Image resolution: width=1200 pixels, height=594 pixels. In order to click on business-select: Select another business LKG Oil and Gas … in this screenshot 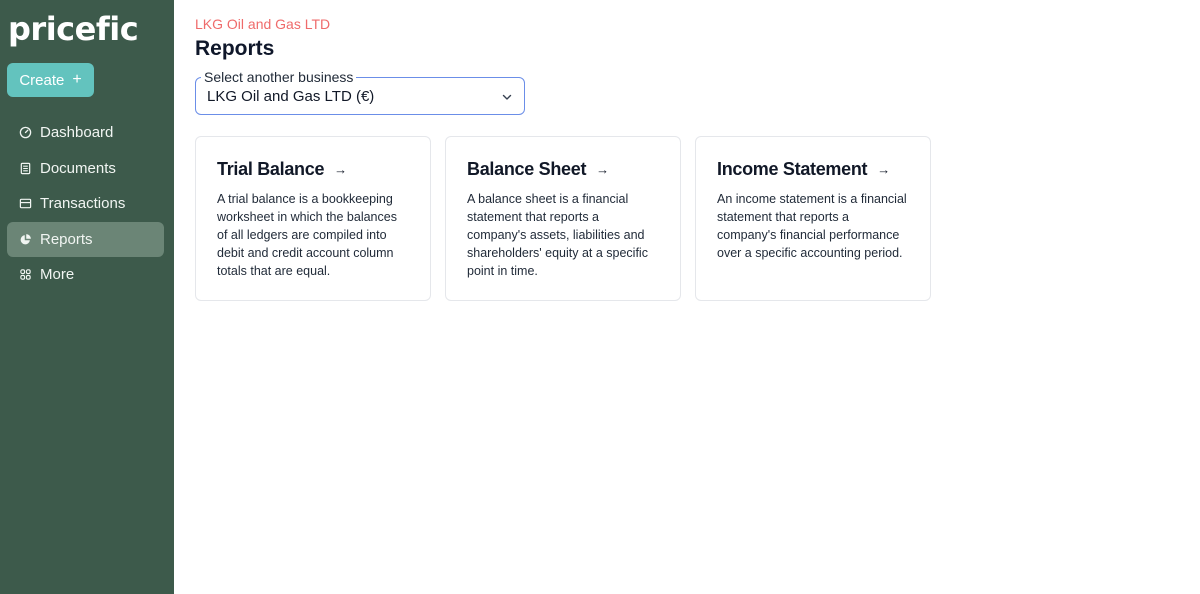, I will do `click(360, 92)`.